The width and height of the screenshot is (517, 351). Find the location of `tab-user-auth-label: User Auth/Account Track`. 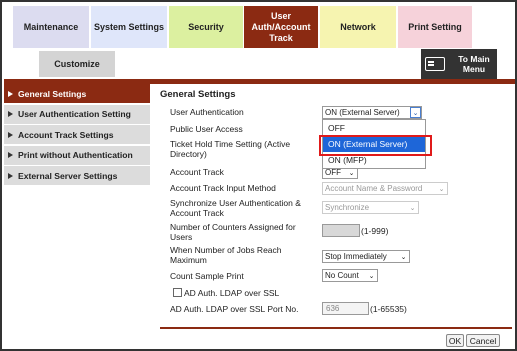

tab-user-auth-label: User Auth/Account Track is located at coordinates (281, 26).